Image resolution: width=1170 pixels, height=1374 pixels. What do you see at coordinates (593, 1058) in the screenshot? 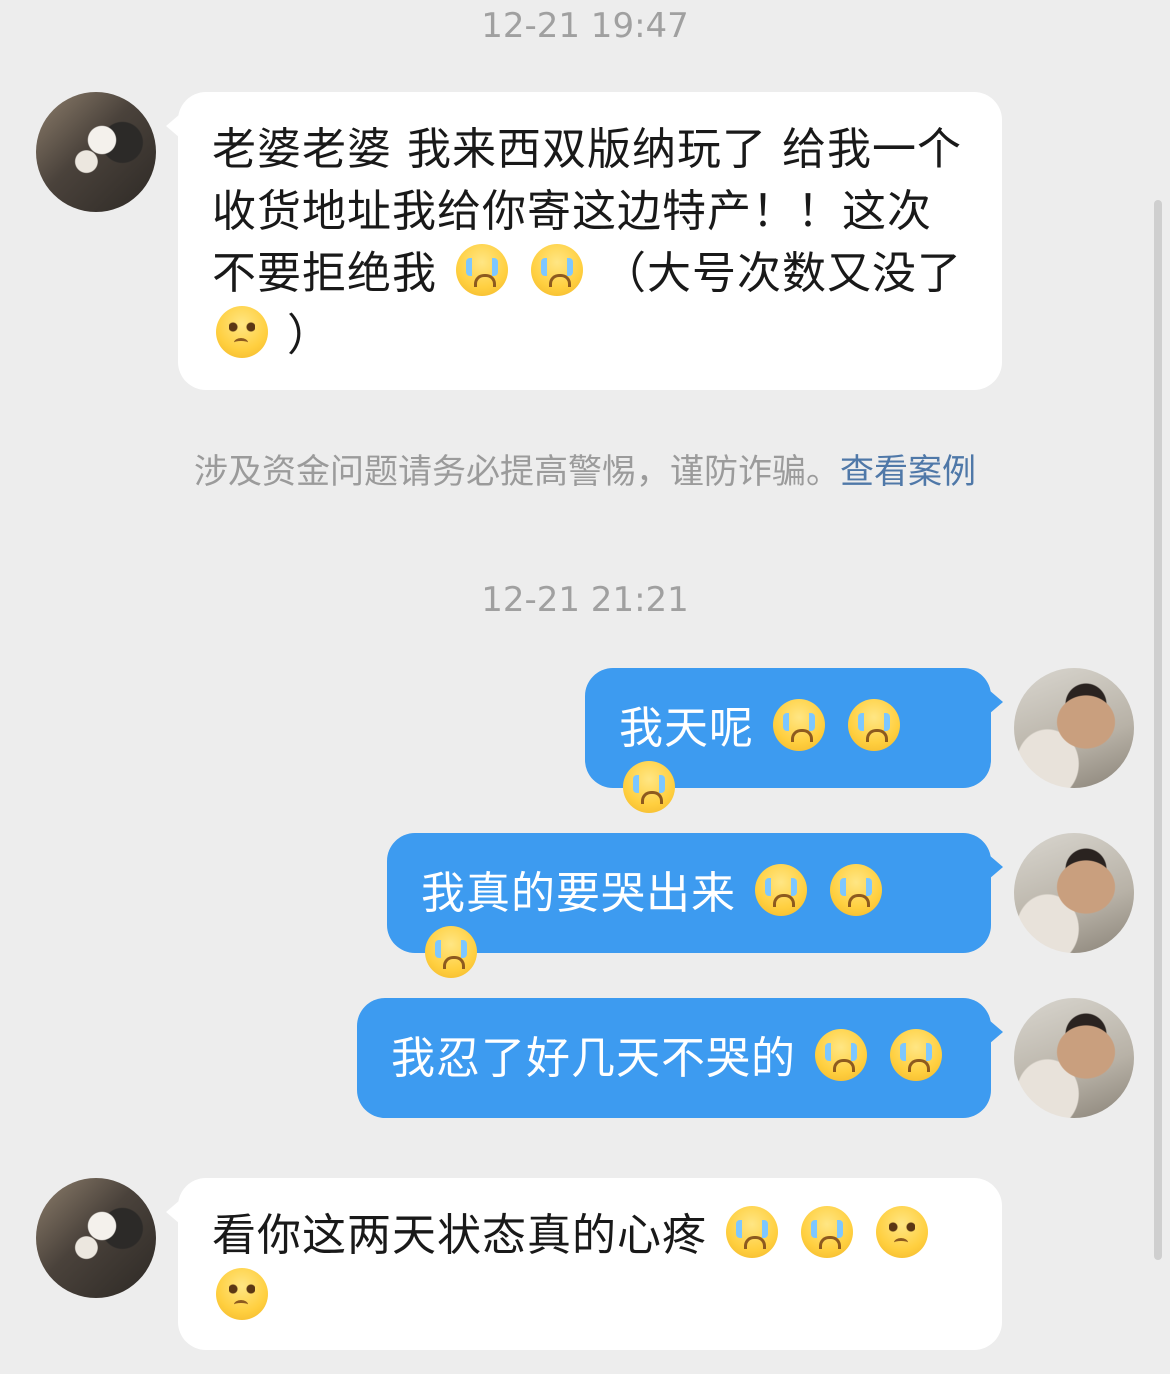
I see `outgoing-message-text: 我忍了好几天不哭的` at bounding box center [593, 1058].